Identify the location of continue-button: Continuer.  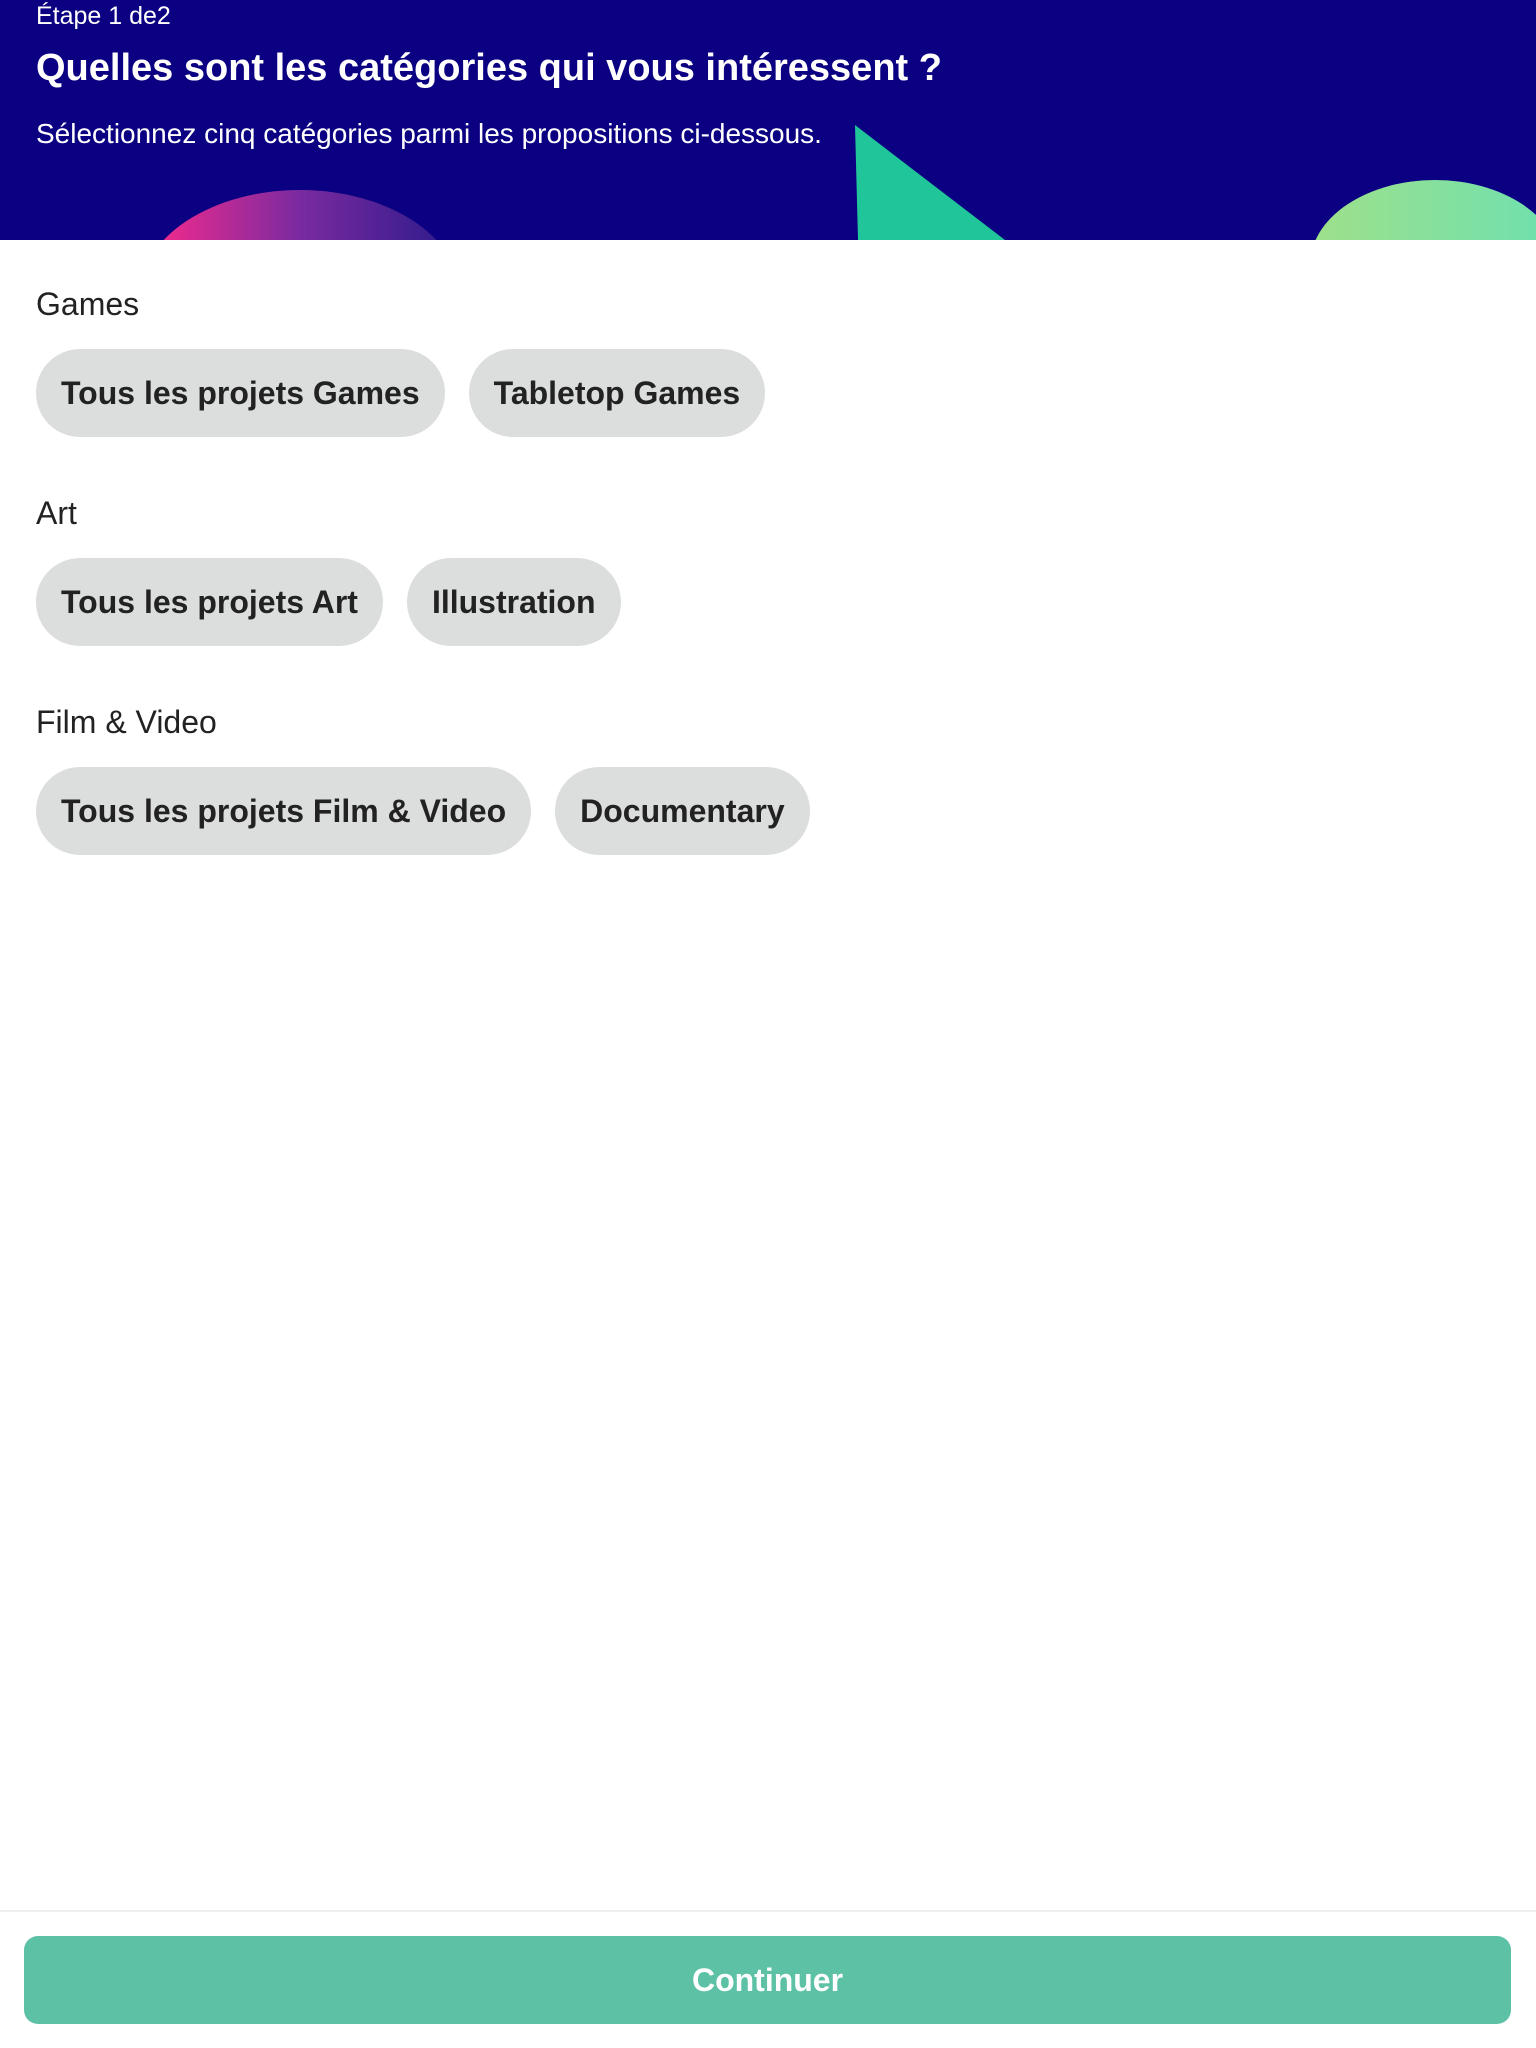
(767, 1980).